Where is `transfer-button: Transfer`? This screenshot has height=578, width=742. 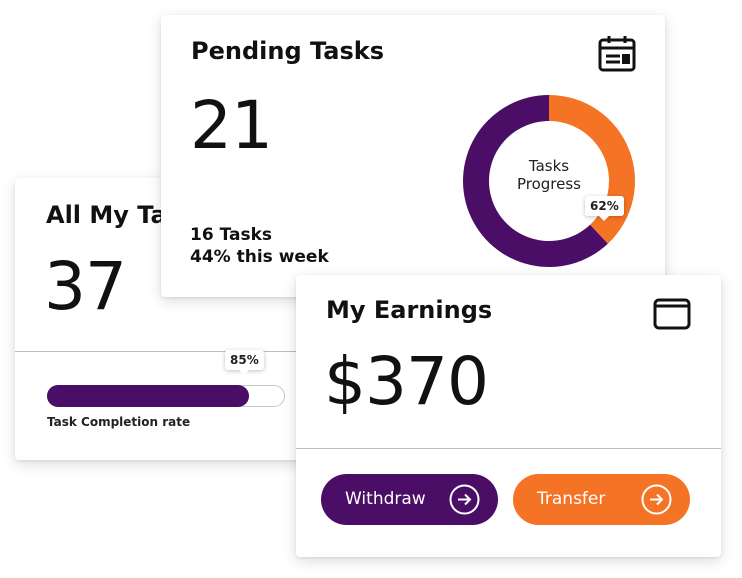
transfer-button: Transfer is located at coordinates (601, 499).